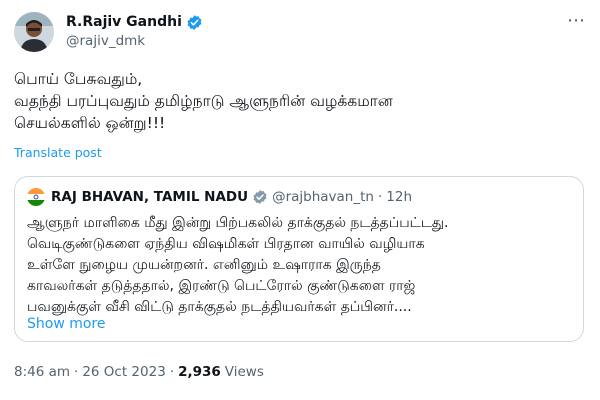 Image resolution: width=600 pixels, height=400 pixels. Describe the element at coordinates (244, 372) in the screenshot. I see `views-label: Views` at that location.